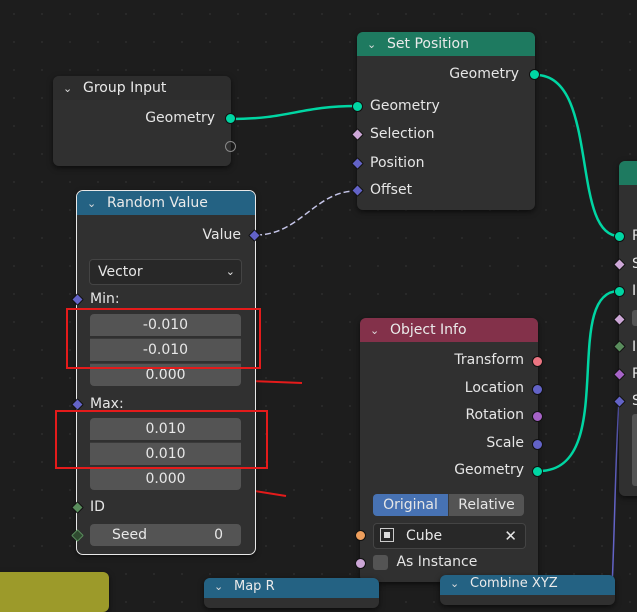  What do you see at coordinates (165, 478) in the screenshot?
I see `max-z-field: 0.000` at bounding box center [165, 478].